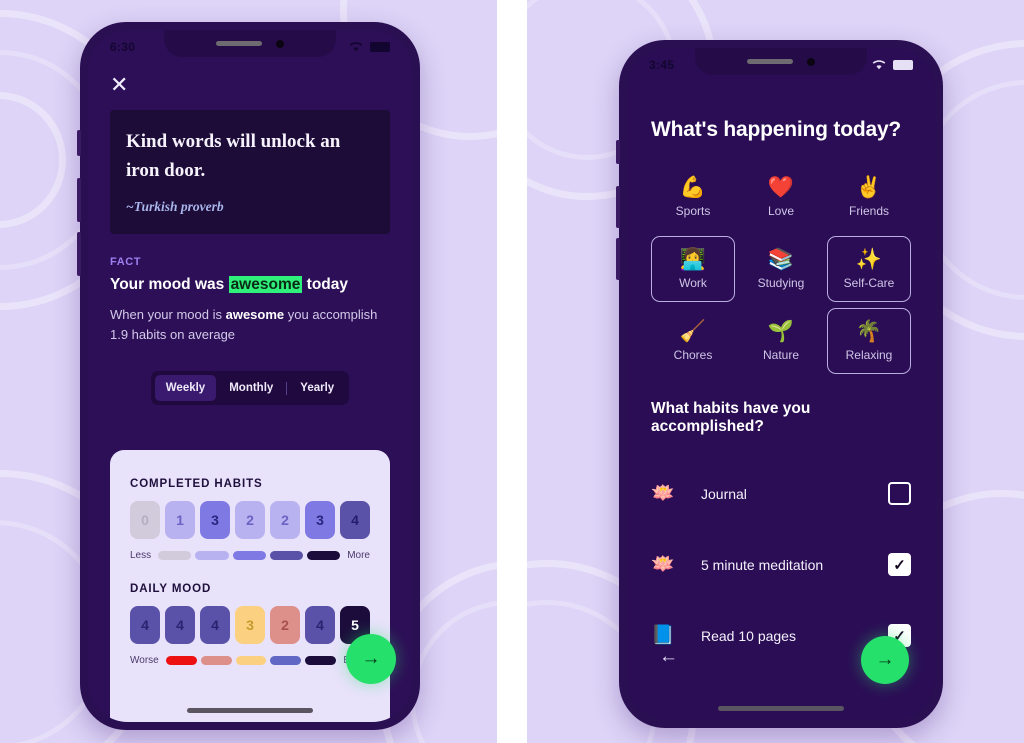 The image size is (1024, 743). What do you see at coordinates (122, 86) in the screenshot?
I see `close-icon: ✕` at bounding box center [122, 86].